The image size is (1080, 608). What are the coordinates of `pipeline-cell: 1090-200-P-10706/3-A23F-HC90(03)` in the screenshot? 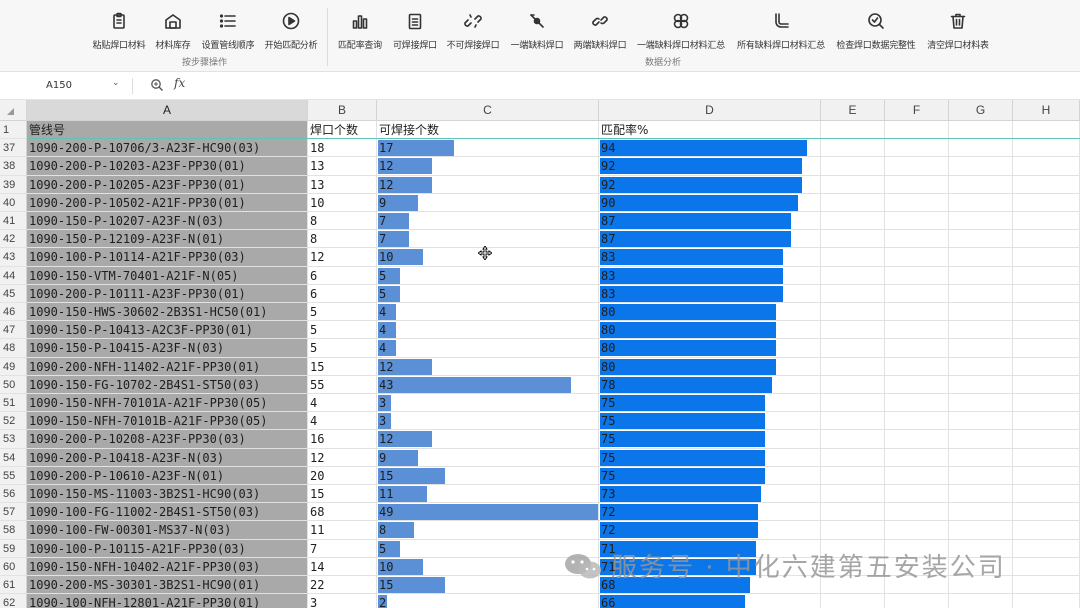 It's located at (167, 148).